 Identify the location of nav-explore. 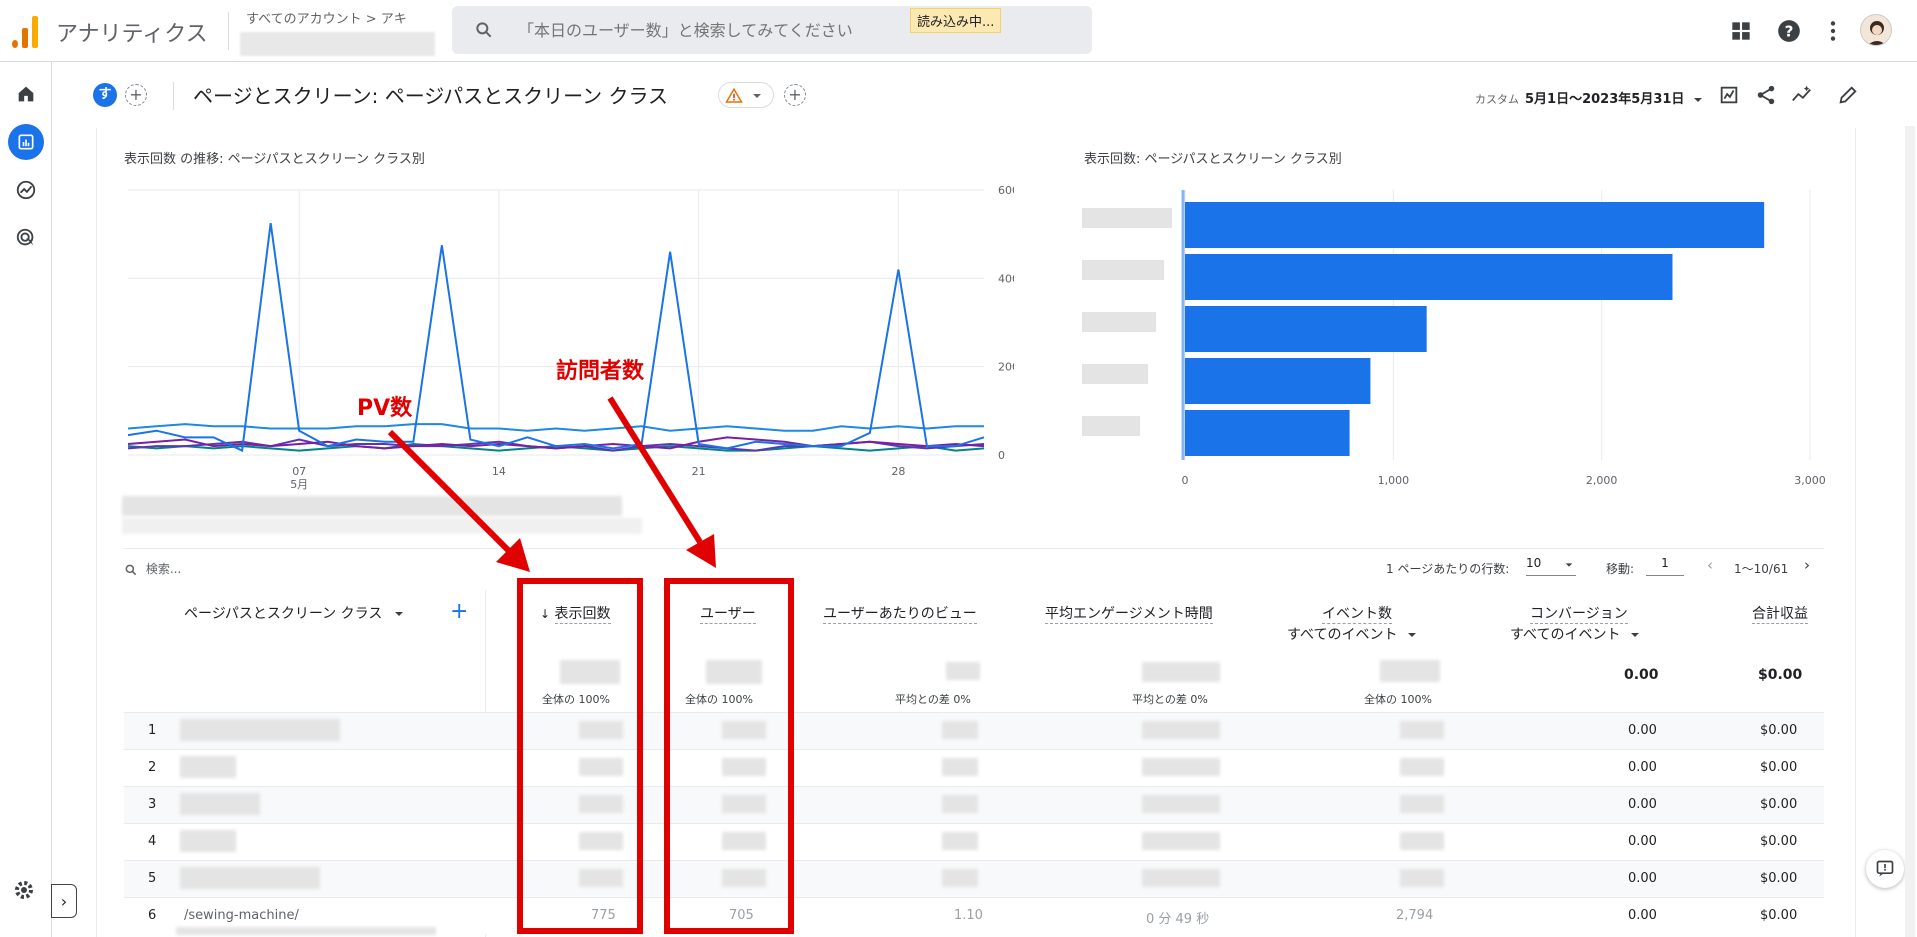
(26, 190).